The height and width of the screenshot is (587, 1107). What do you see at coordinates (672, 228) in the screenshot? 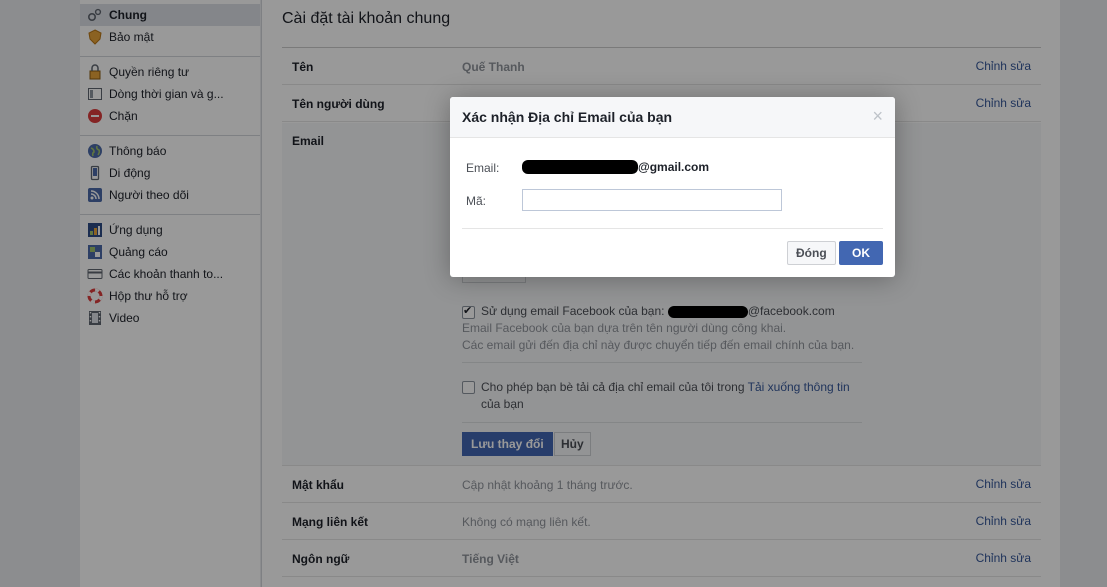
I see `dialog-divider` at bounding box center [672, 228].